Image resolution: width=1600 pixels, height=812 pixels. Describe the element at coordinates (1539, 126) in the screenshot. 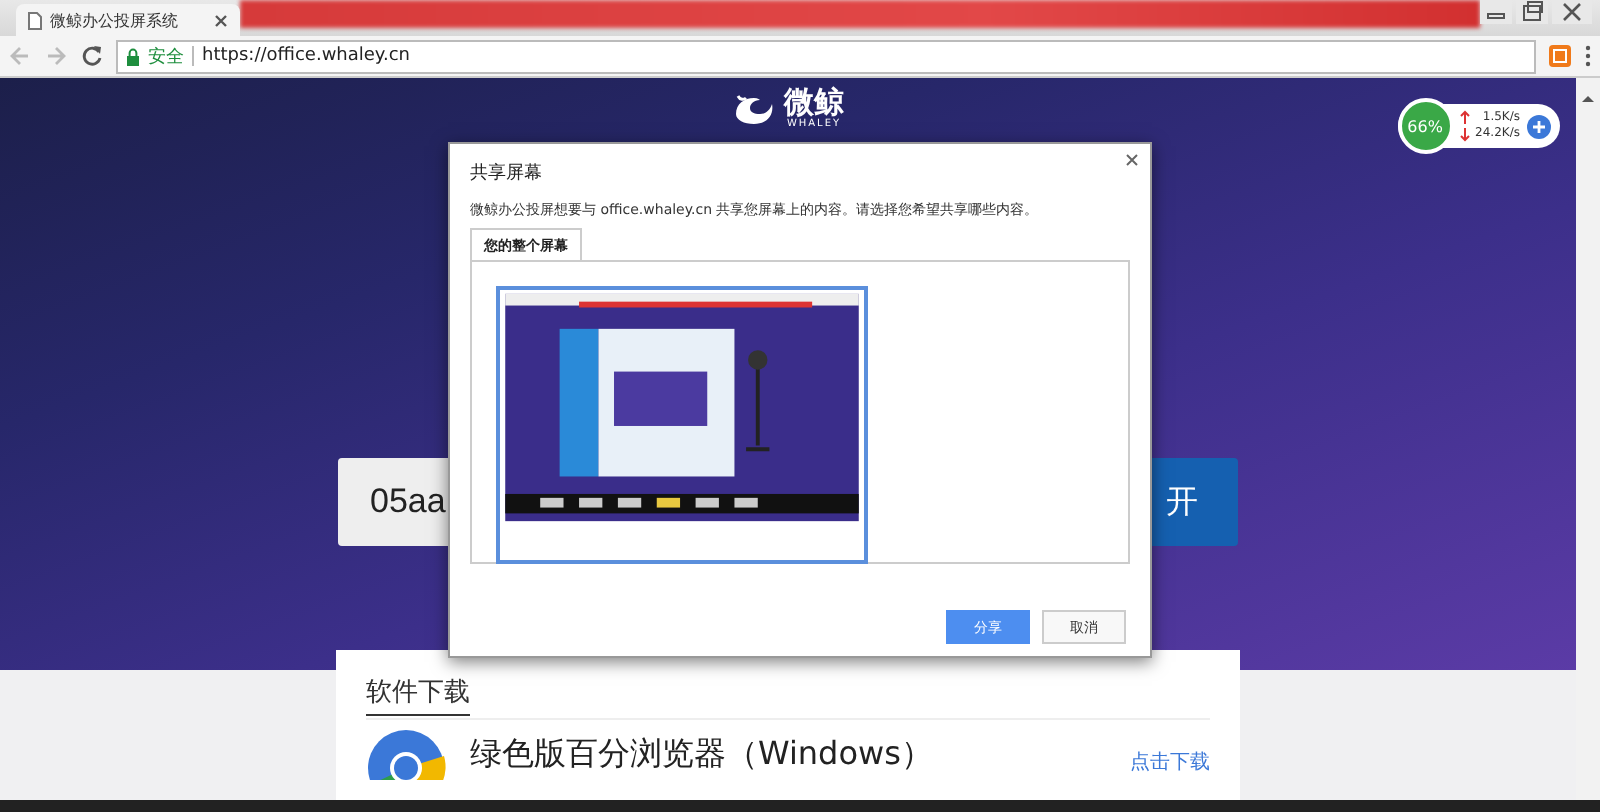

I see `plus-icon` at that location.